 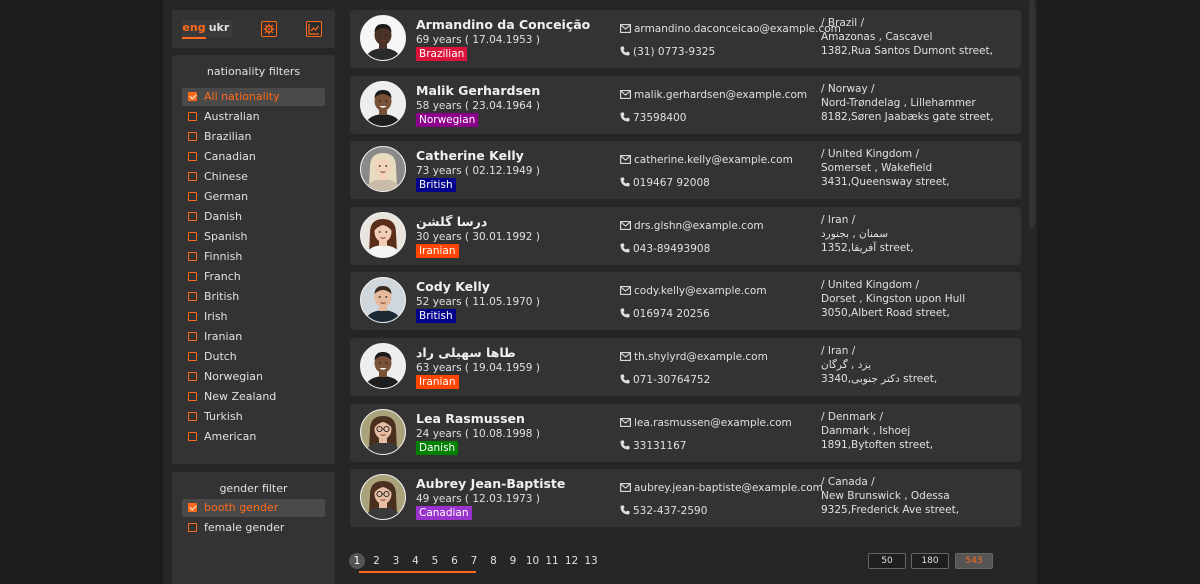 I want to click on page-button: 5, so click(x=435, y=561).